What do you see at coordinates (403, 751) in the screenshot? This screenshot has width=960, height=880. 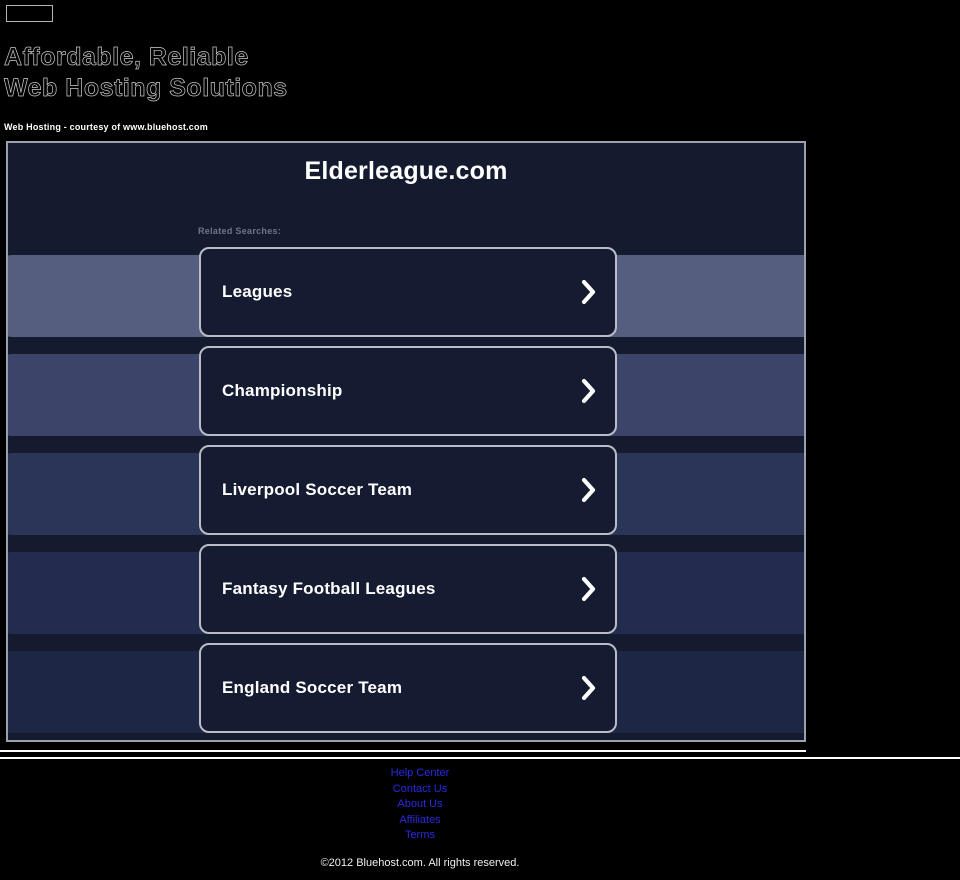 I see `footer-divider-top` at bounding box center [403, 751].